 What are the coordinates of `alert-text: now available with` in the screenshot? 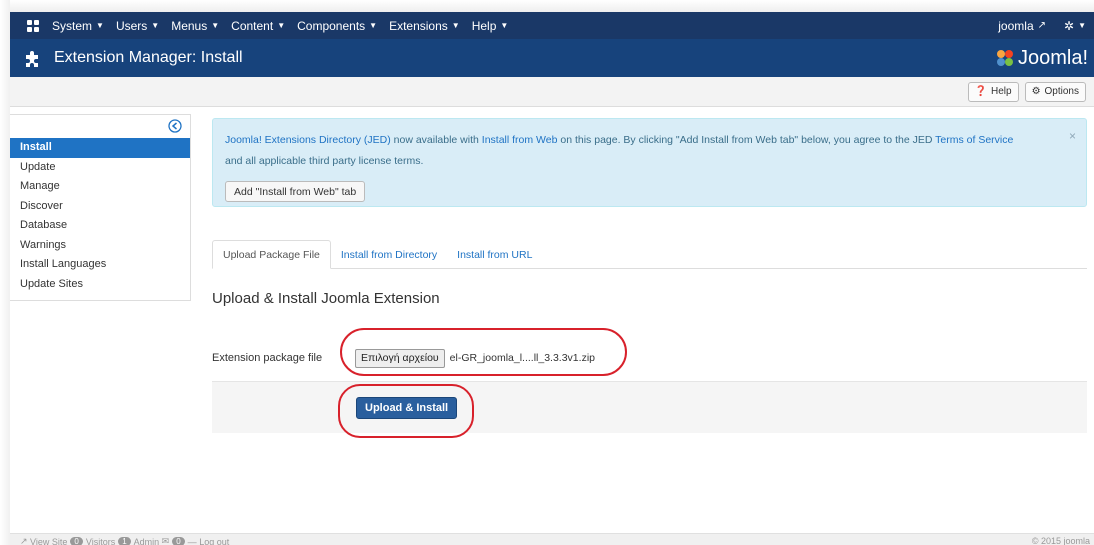 It's located at (436, 140).